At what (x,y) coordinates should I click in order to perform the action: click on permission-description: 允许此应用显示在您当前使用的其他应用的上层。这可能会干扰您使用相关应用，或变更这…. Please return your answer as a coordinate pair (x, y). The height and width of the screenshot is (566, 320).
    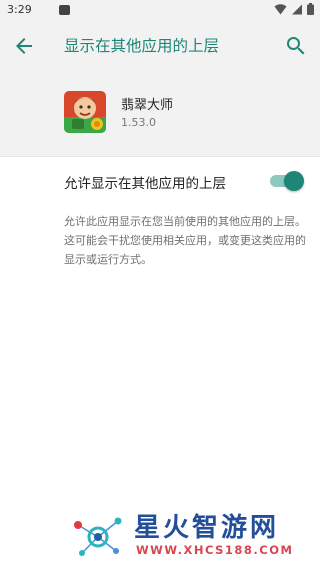
    Looking at the image, I should click on (185, 240).